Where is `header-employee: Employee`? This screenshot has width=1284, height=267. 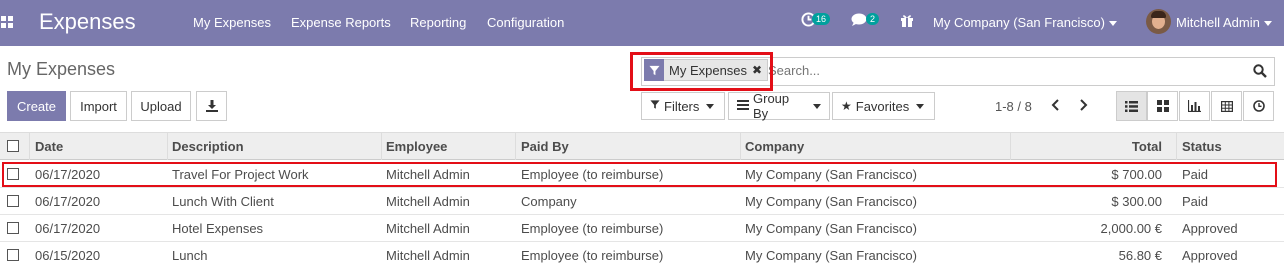
header-employee: Employee is located at coordinates (416, 146).